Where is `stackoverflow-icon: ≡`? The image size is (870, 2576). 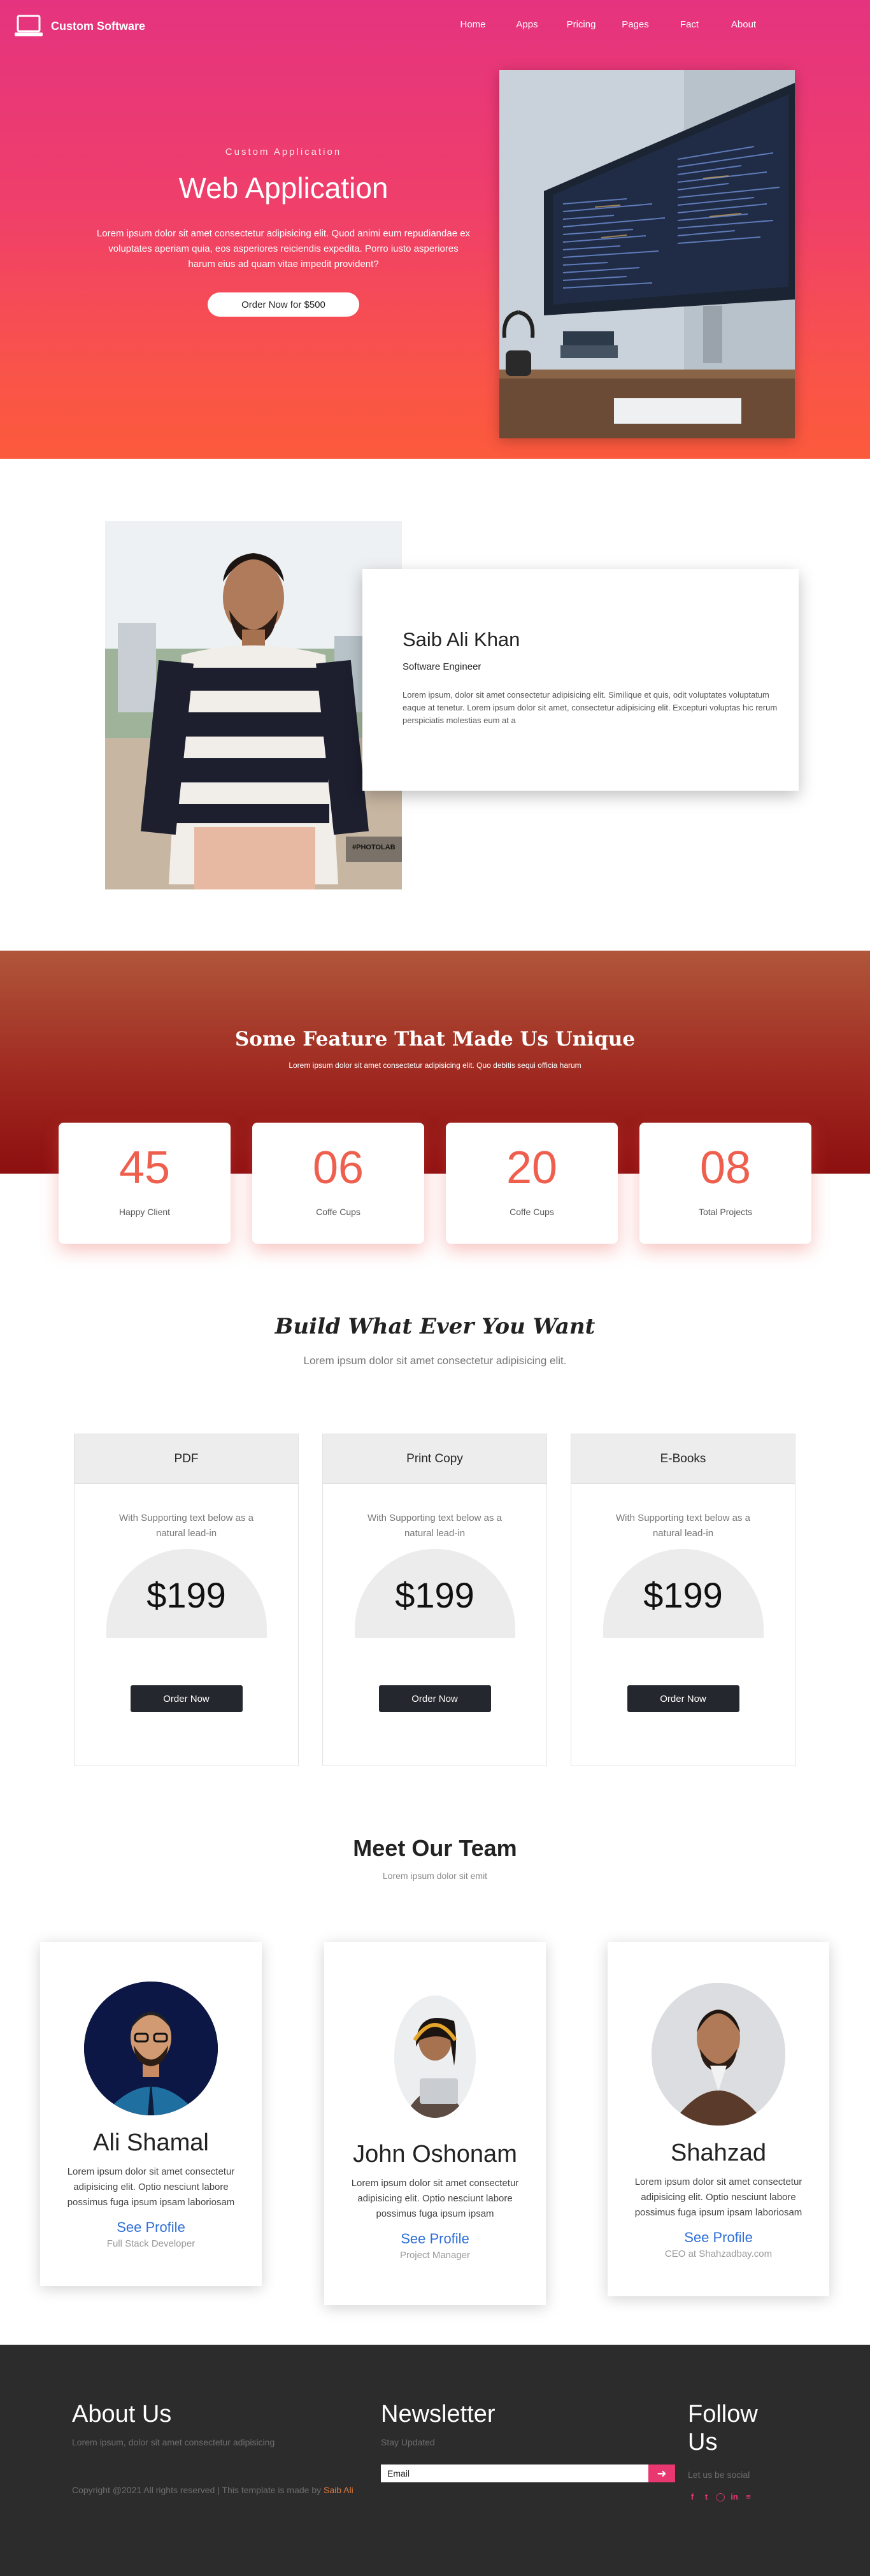 stackoverflow-icon: ≡ is located at coordinates (749, 2497).